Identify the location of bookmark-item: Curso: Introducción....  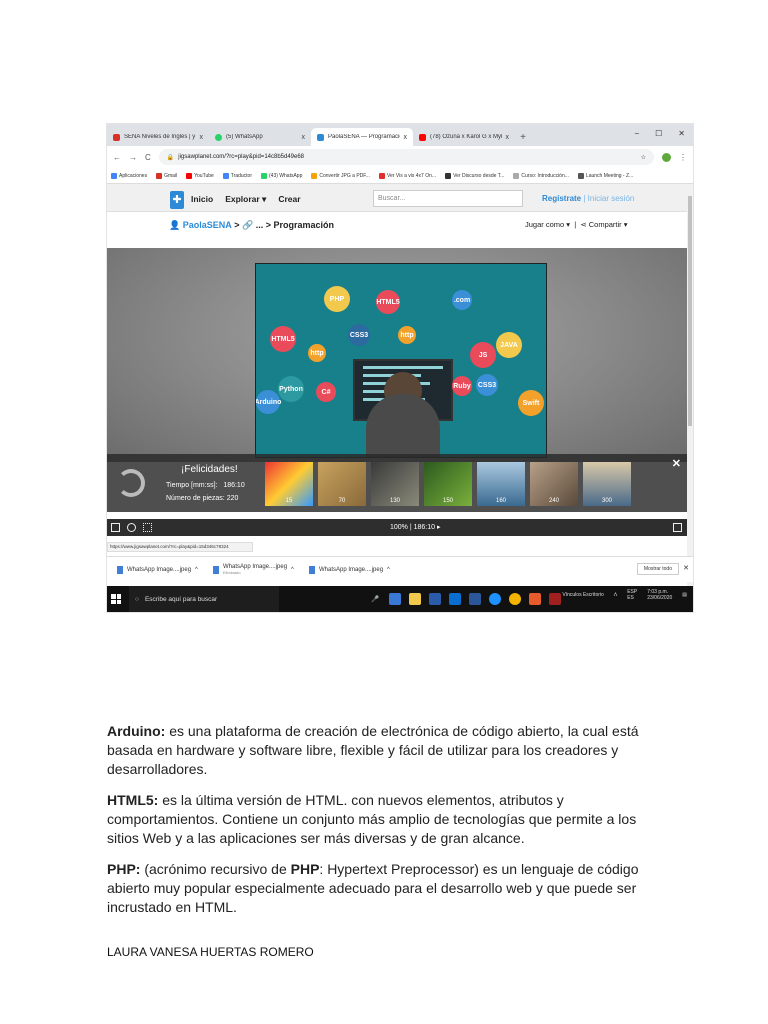
(541, 175).